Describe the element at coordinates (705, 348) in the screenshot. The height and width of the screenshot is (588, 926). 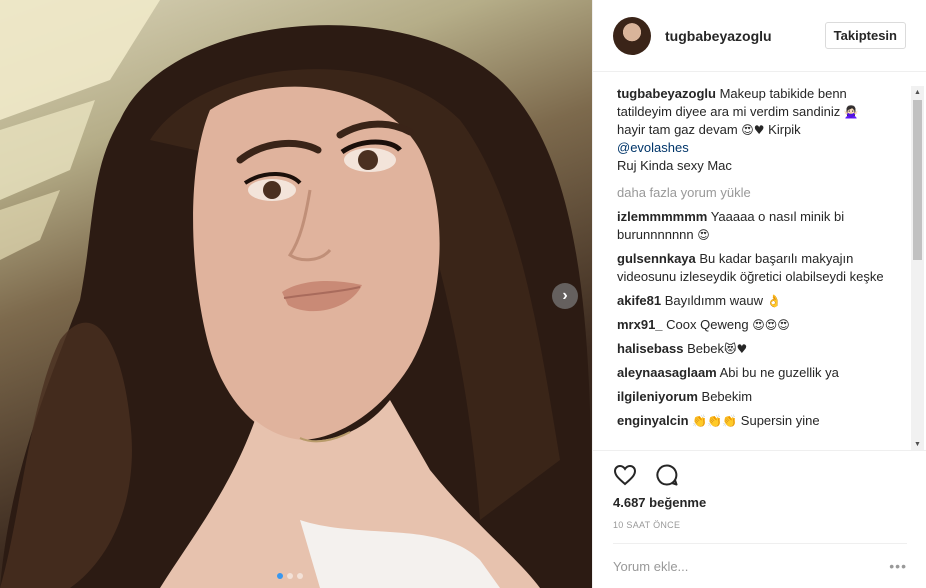
I see `comment-text: Bebek` at that location.